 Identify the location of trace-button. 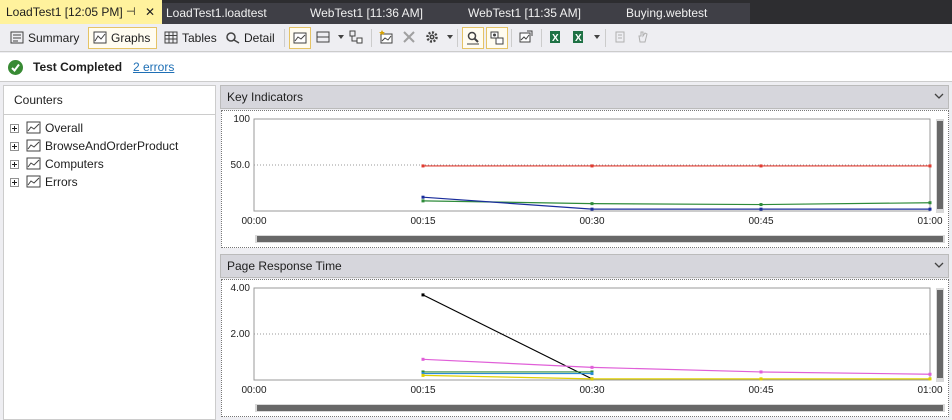
(644, 38).